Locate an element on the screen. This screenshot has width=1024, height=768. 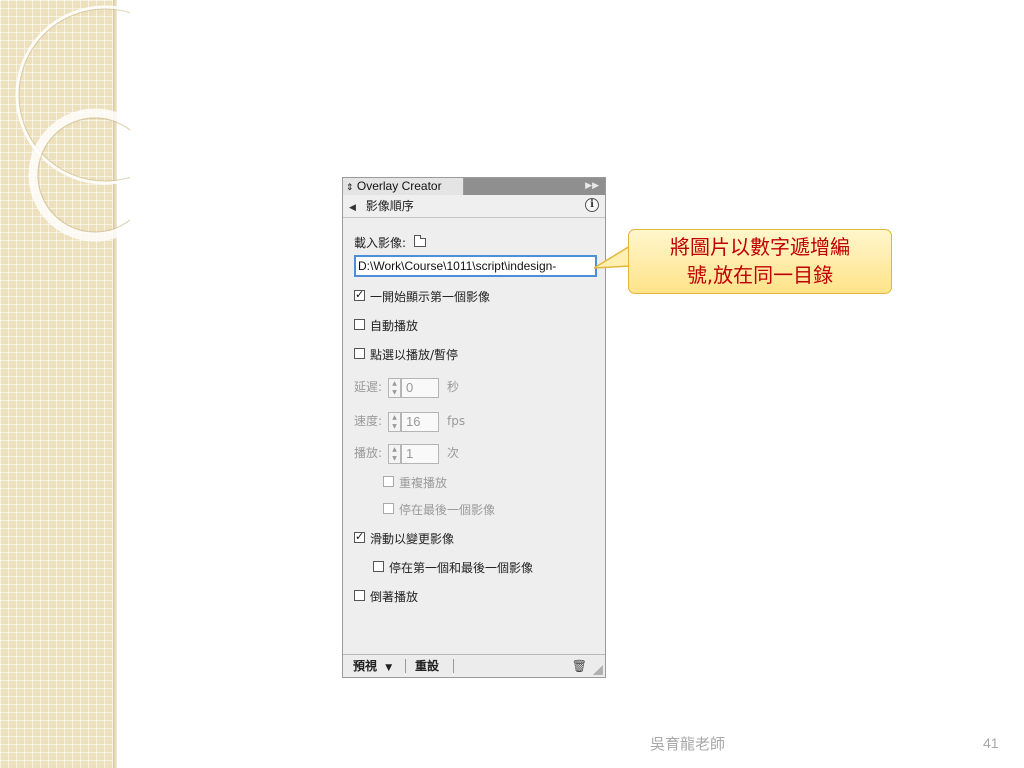
speed-spinner: ▲ ▼ is located at coordinates (394, 421).